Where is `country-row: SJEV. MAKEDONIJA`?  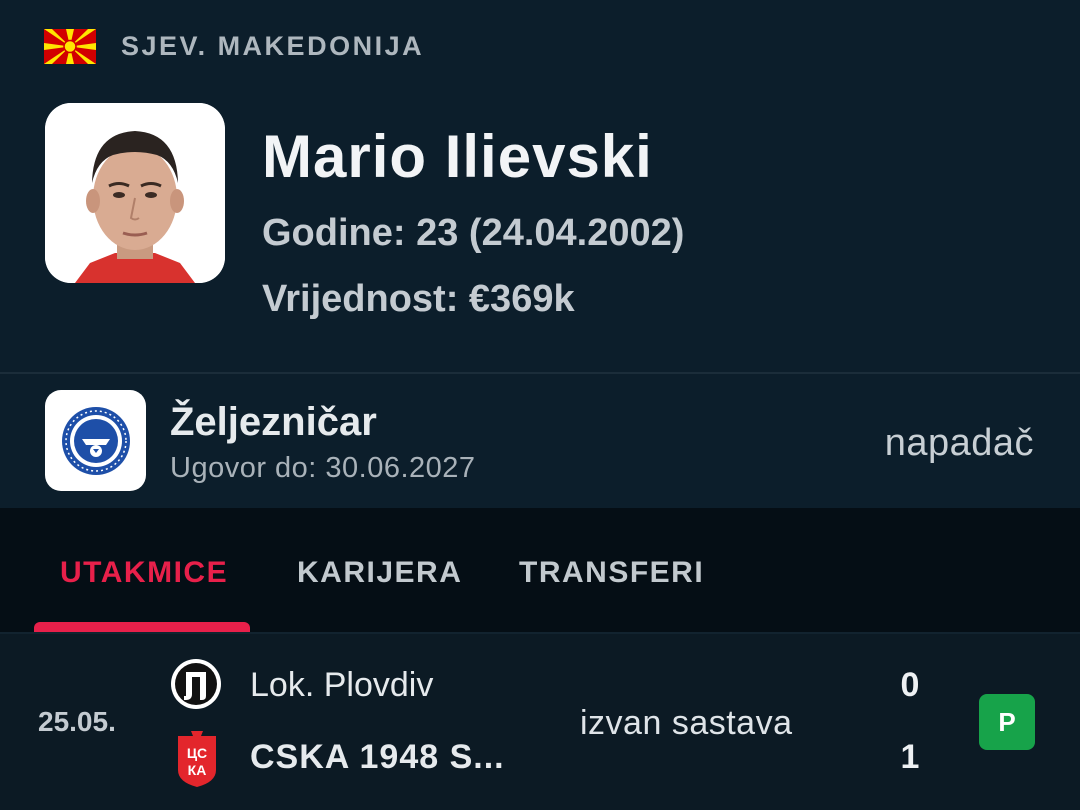 country-row: SJEV. MAKEDONIJA is located at coordinates (234, 46).